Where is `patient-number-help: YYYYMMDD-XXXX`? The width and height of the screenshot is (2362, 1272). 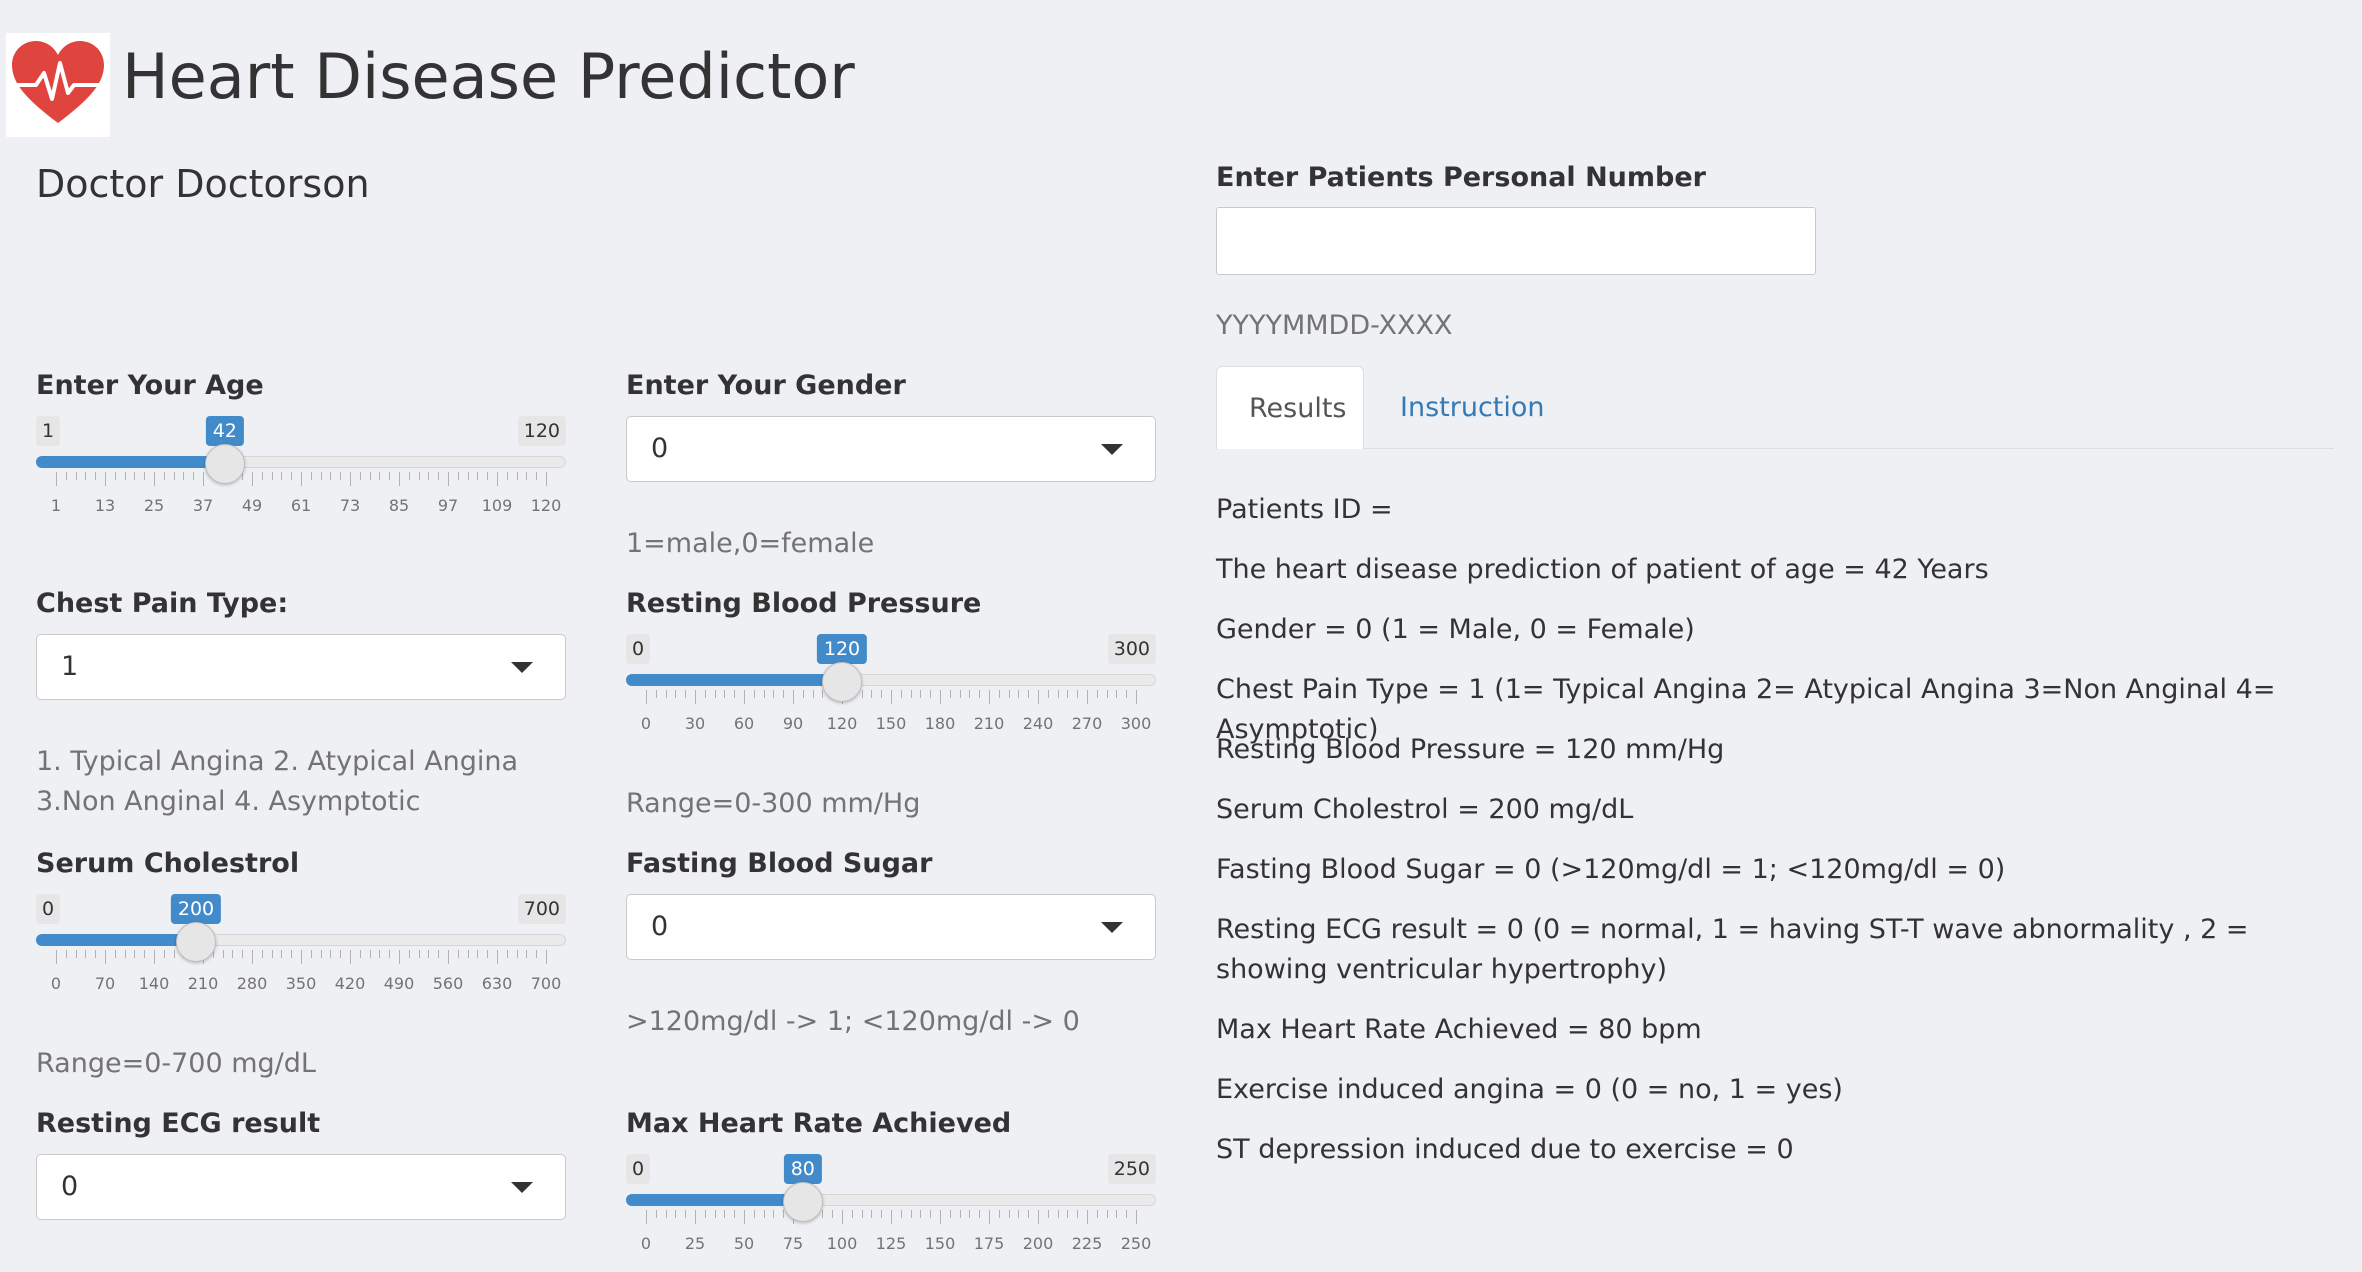 patient-number-help: YYYYMMDD-XXXX is located at coordinates (1334, 325).